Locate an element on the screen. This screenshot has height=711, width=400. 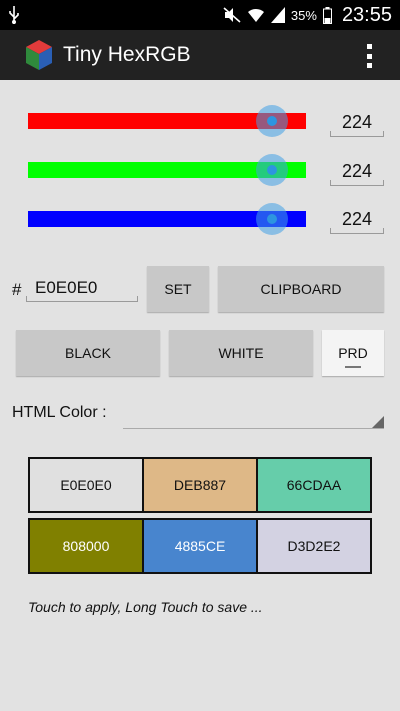
wifi-icon is located at coordinates (255, 15).